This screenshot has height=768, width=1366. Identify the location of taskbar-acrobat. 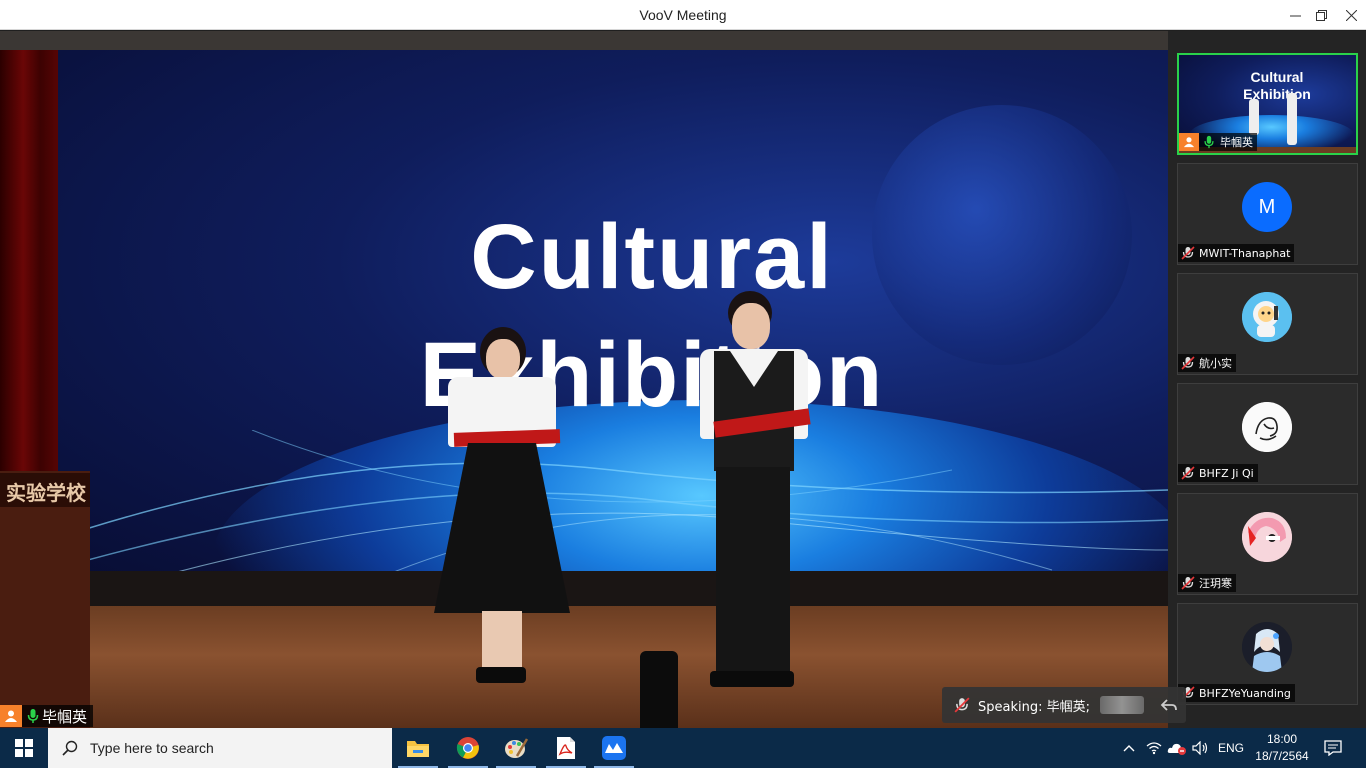
(566, 748).